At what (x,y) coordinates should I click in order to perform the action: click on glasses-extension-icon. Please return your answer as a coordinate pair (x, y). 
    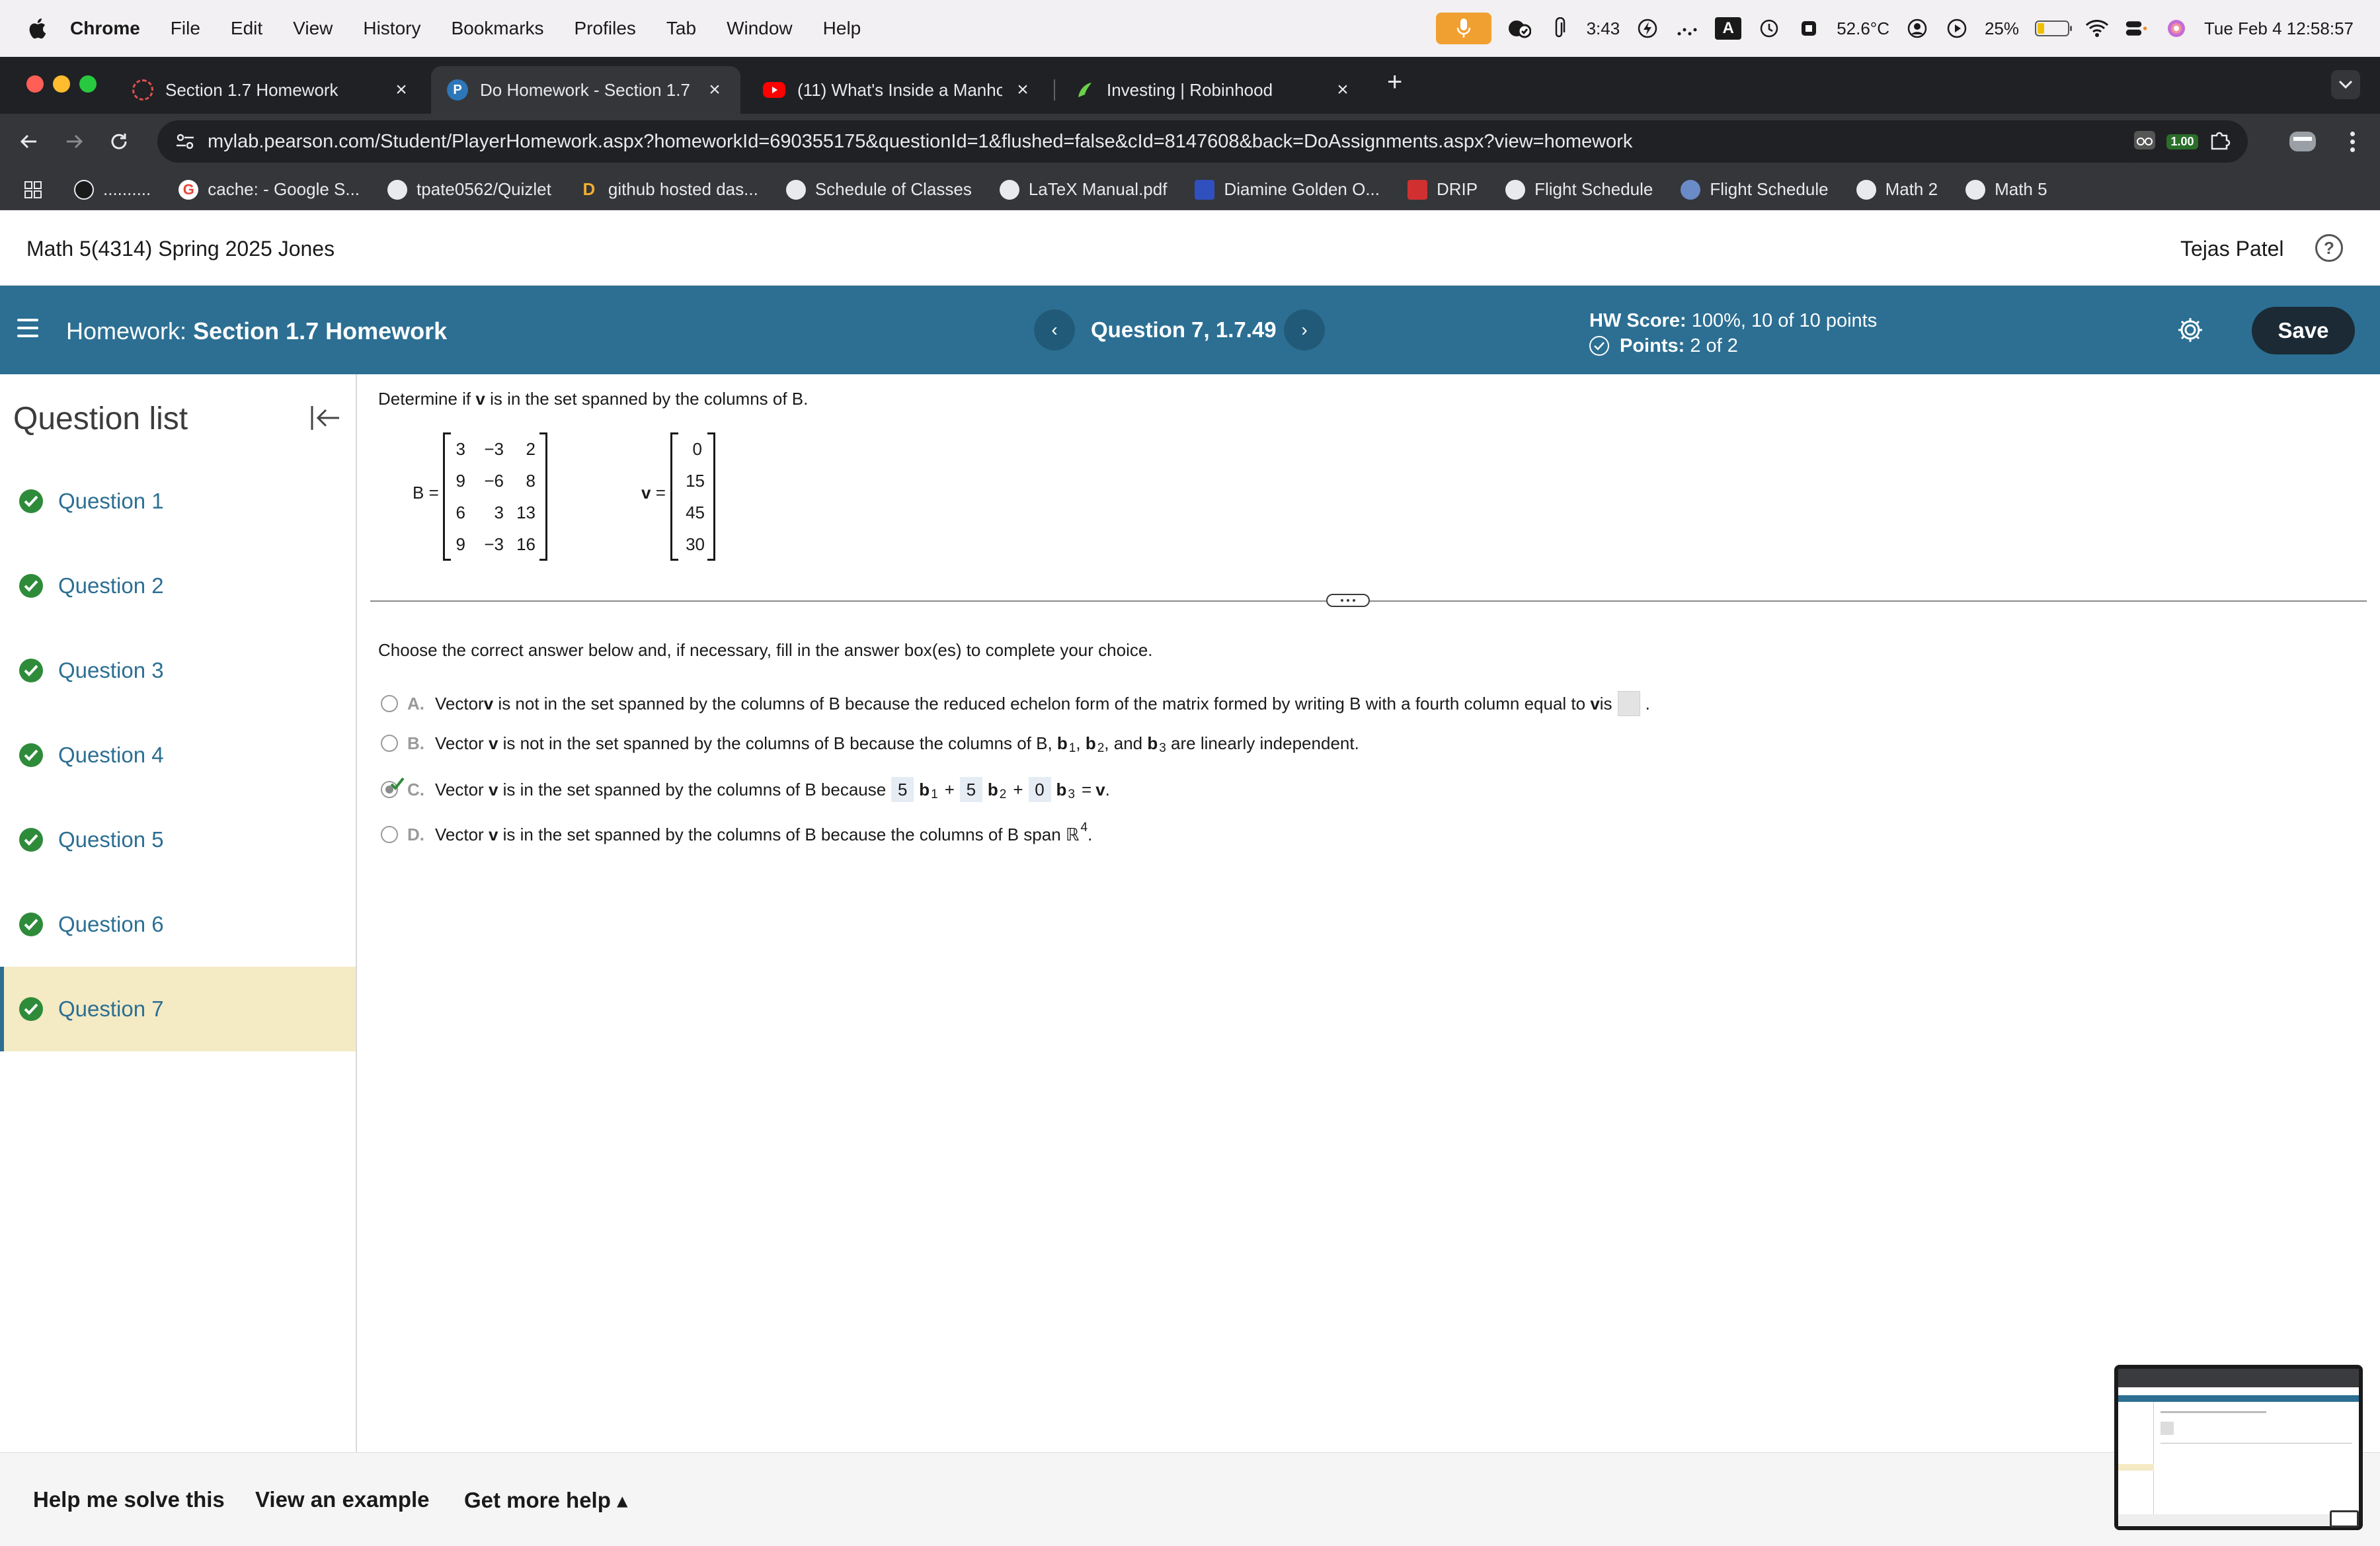
    Looking at the image, I should click on (2145, 142).